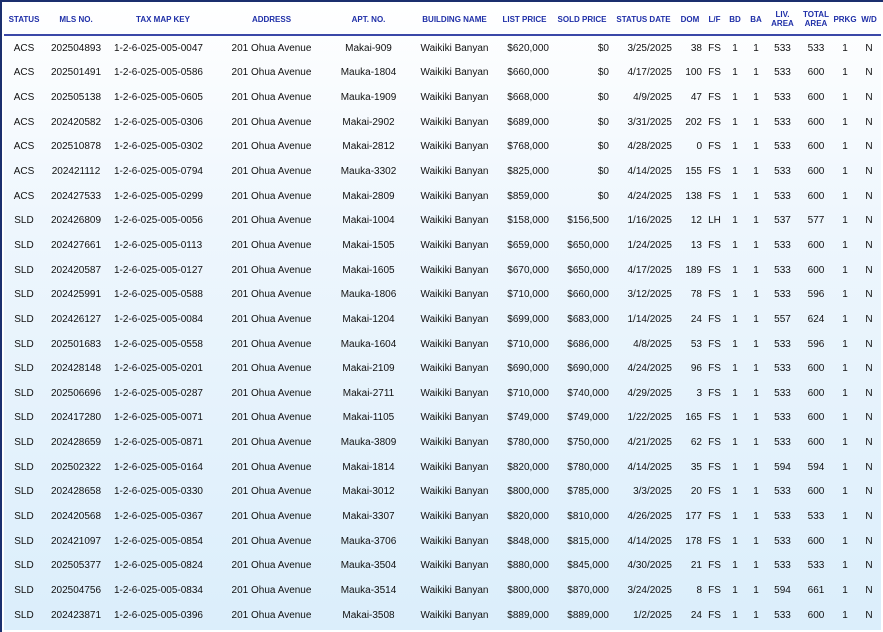 The image size is (883, 632). I want to click on cell-sold-price: $156,500, so click(588, 221).